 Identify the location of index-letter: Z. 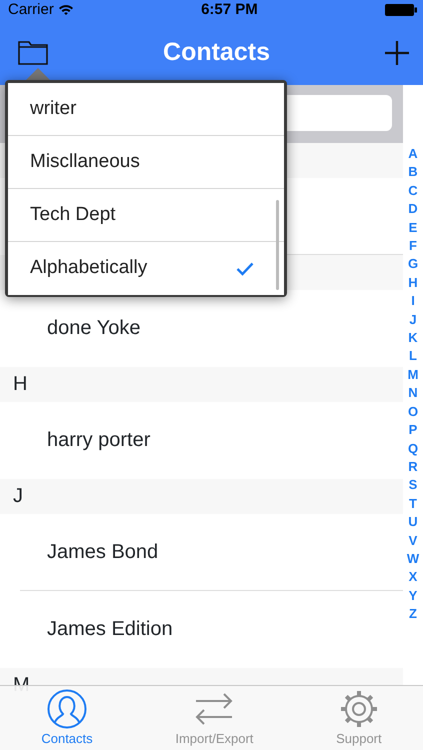
(413, 614).